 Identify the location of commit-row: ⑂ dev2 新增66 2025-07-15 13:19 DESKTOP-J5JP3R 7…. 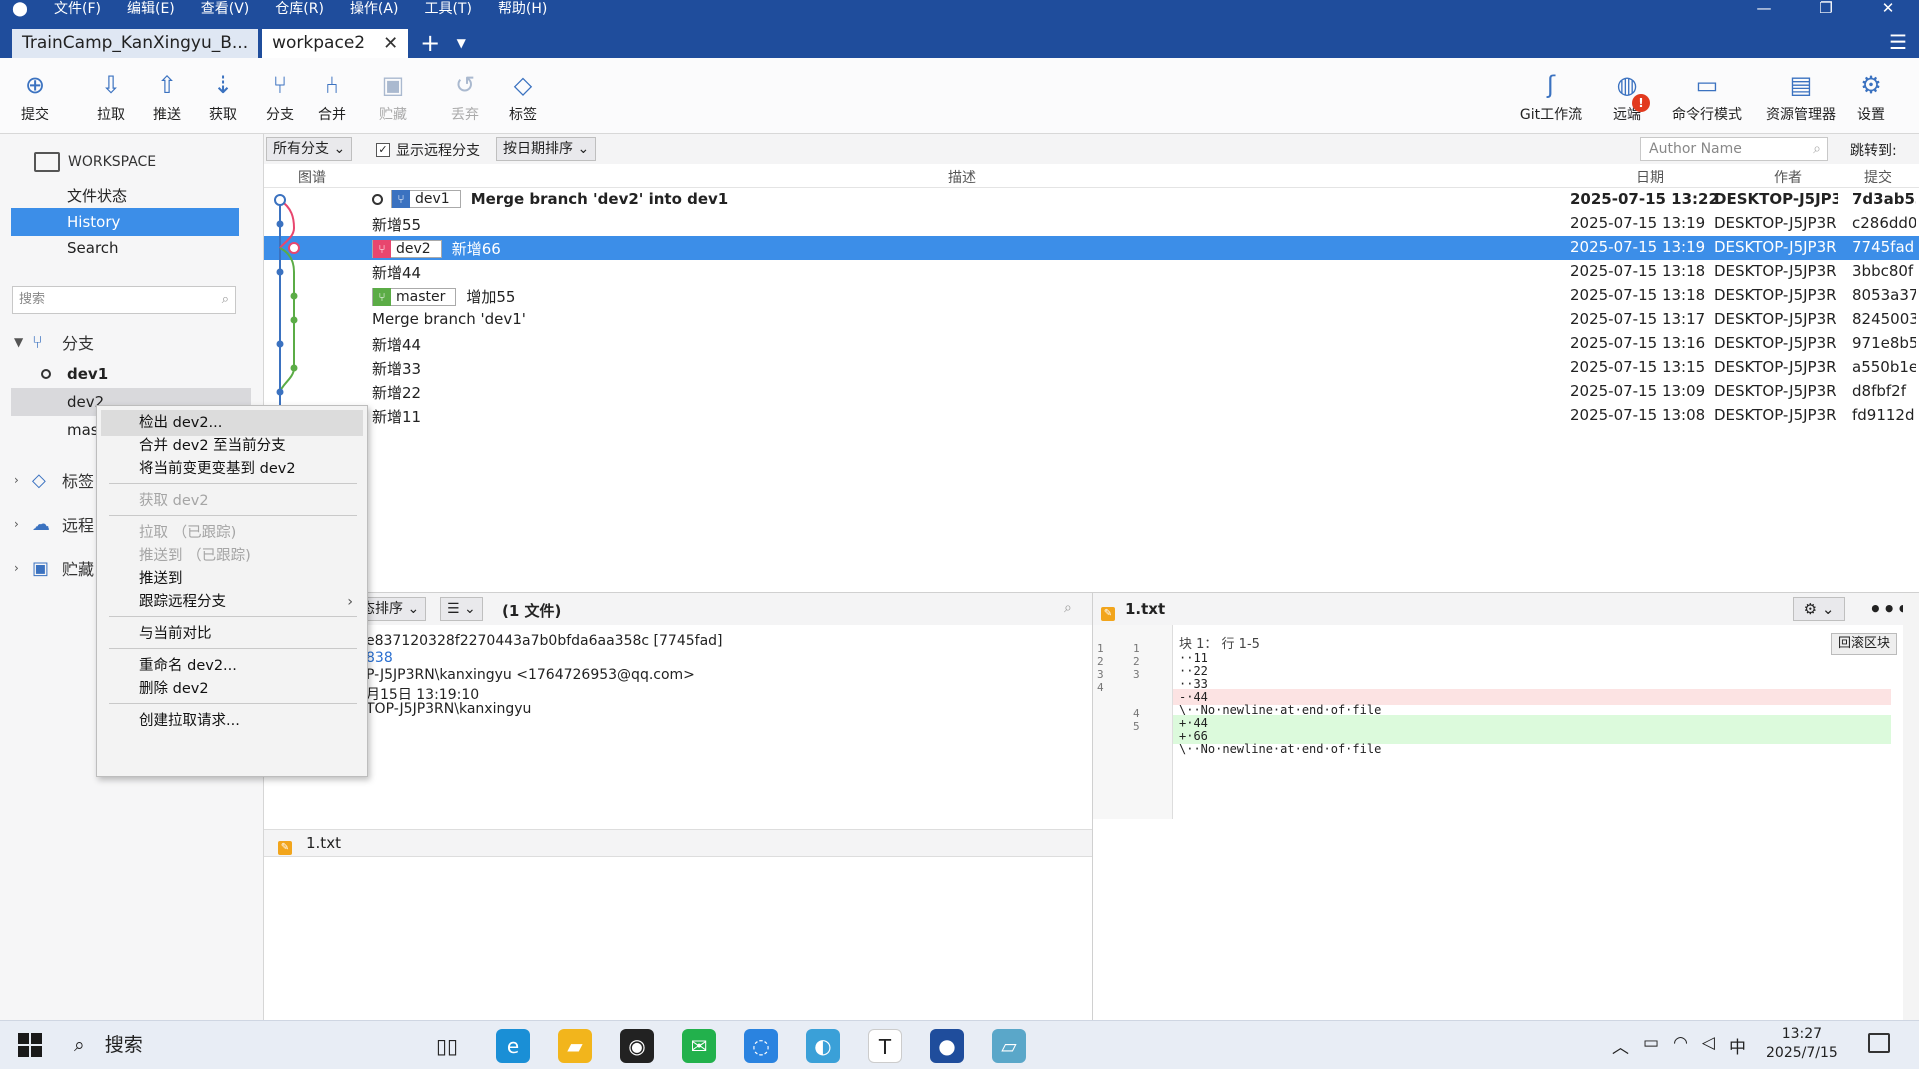
(1091, 248).